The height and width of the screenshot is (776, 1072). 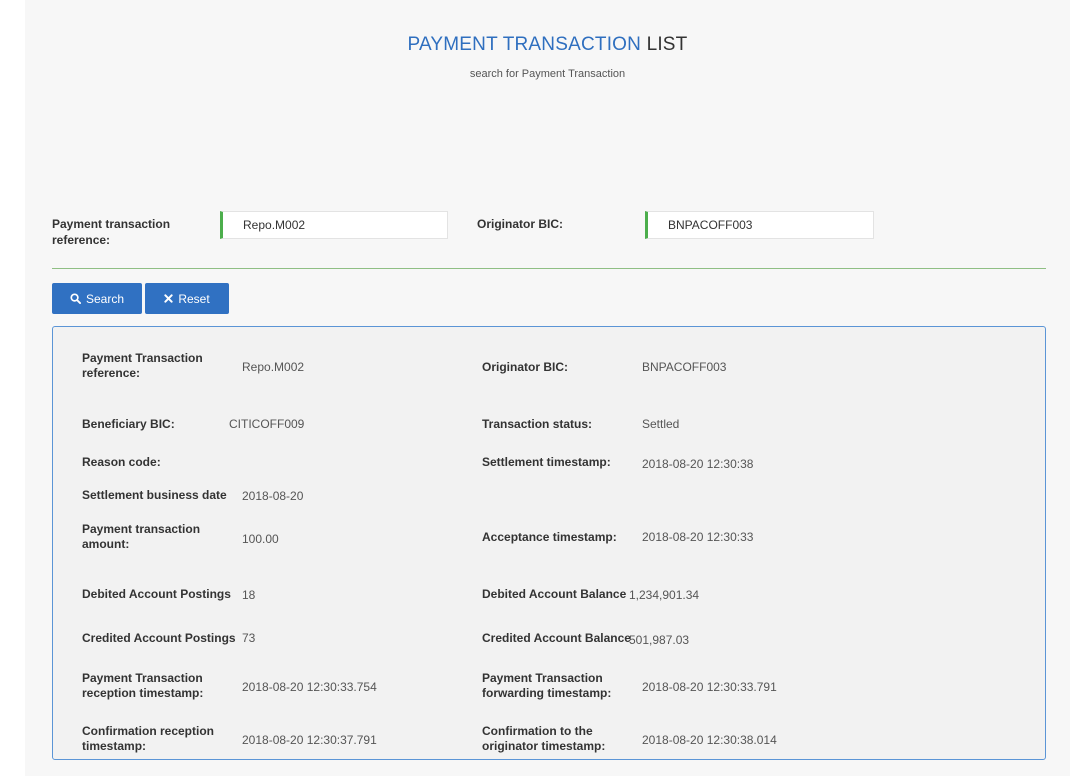 I want to click on result-status-value: Settled, so click(x=661, y=424).